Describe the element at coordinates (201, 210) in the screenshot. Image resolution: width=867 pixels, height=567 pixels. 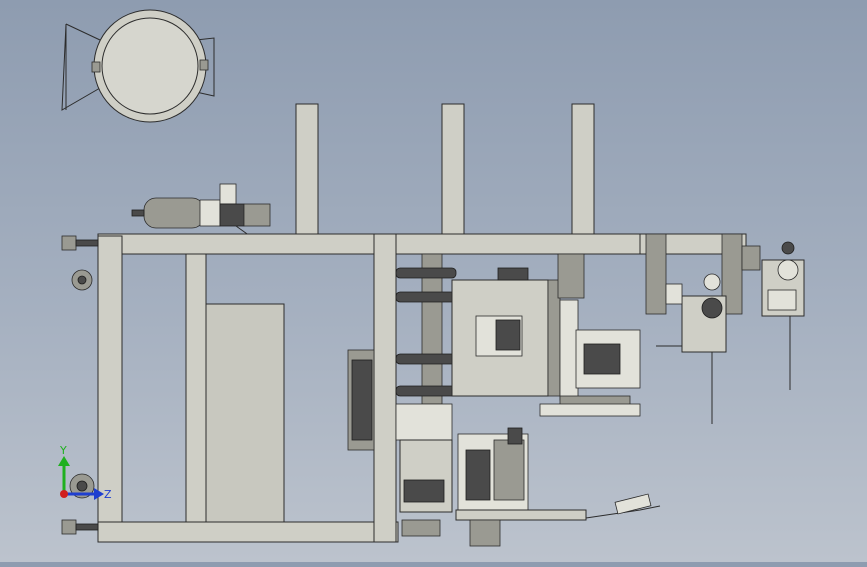
I see `motor-assembly` at that location.